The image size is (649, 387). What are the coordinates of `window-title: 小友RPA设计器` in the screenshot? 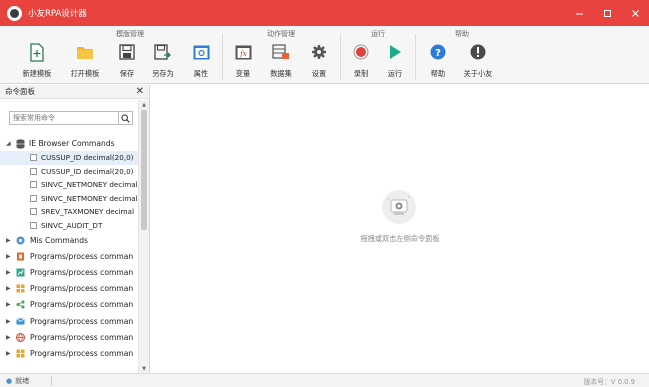 It's located at (57, 14).